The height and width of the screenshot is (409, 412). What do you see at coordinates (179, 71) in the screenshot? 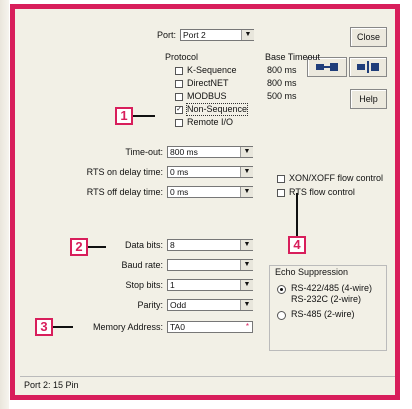
I see `protocol-k-sequence-checkbox` at bounding box center [179, 71].